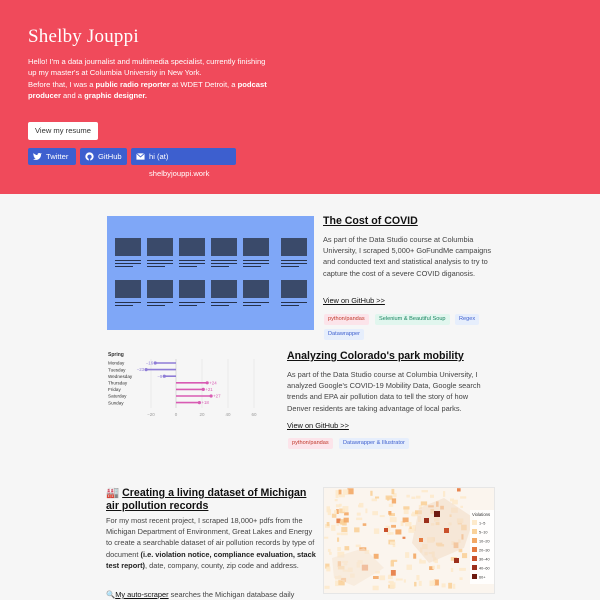 This screenshot has height=600, width=600. Describe the element at coordinates (481, 514) in the screenshot. I see `map-legend-title: Violations` at that location.